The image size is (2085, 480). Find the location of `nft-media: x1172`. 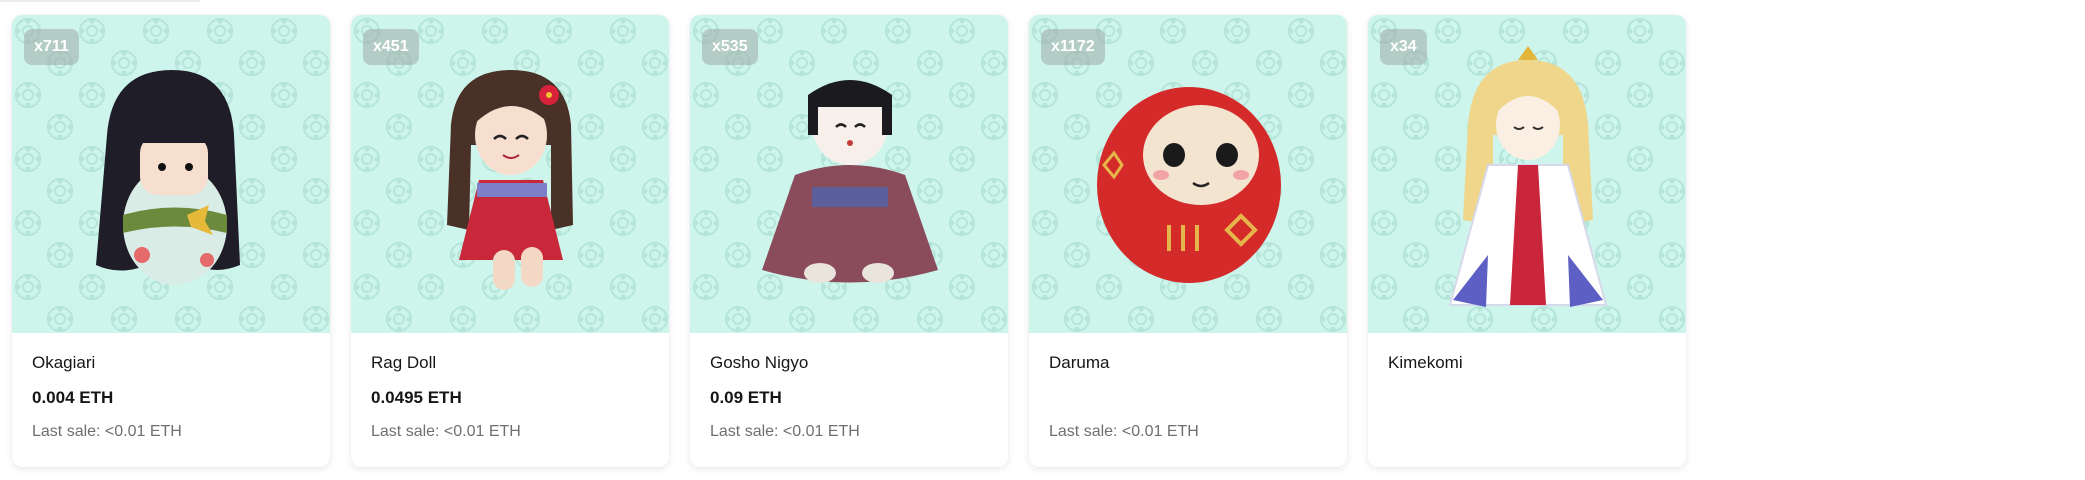

nft-media: x1172 is located at coordinates (1188, 174).